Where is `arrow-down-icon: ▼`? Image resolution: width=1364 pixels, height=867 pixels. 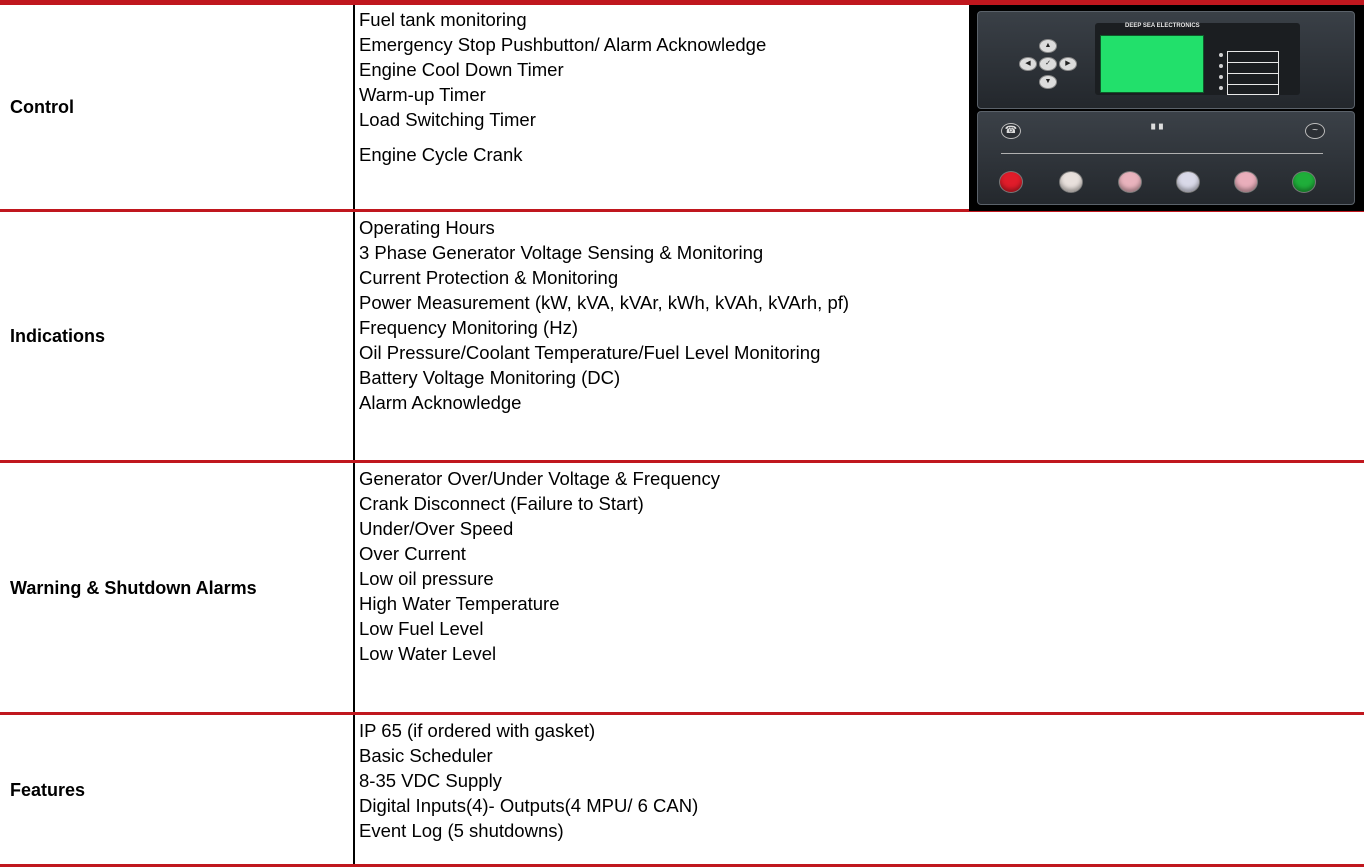
arrow-down-icon: ▼ is located at coordinates (1048, 82).